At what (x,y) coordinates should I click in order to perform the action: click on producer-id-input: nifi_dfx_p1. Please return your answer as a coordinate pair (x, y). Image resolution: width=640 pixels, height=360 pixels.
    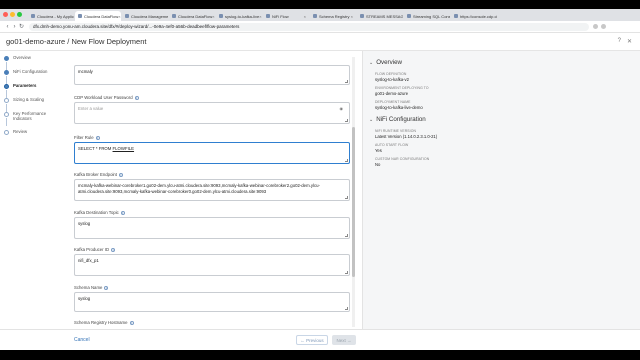
    Looking at the image, I should click on (212, 265).